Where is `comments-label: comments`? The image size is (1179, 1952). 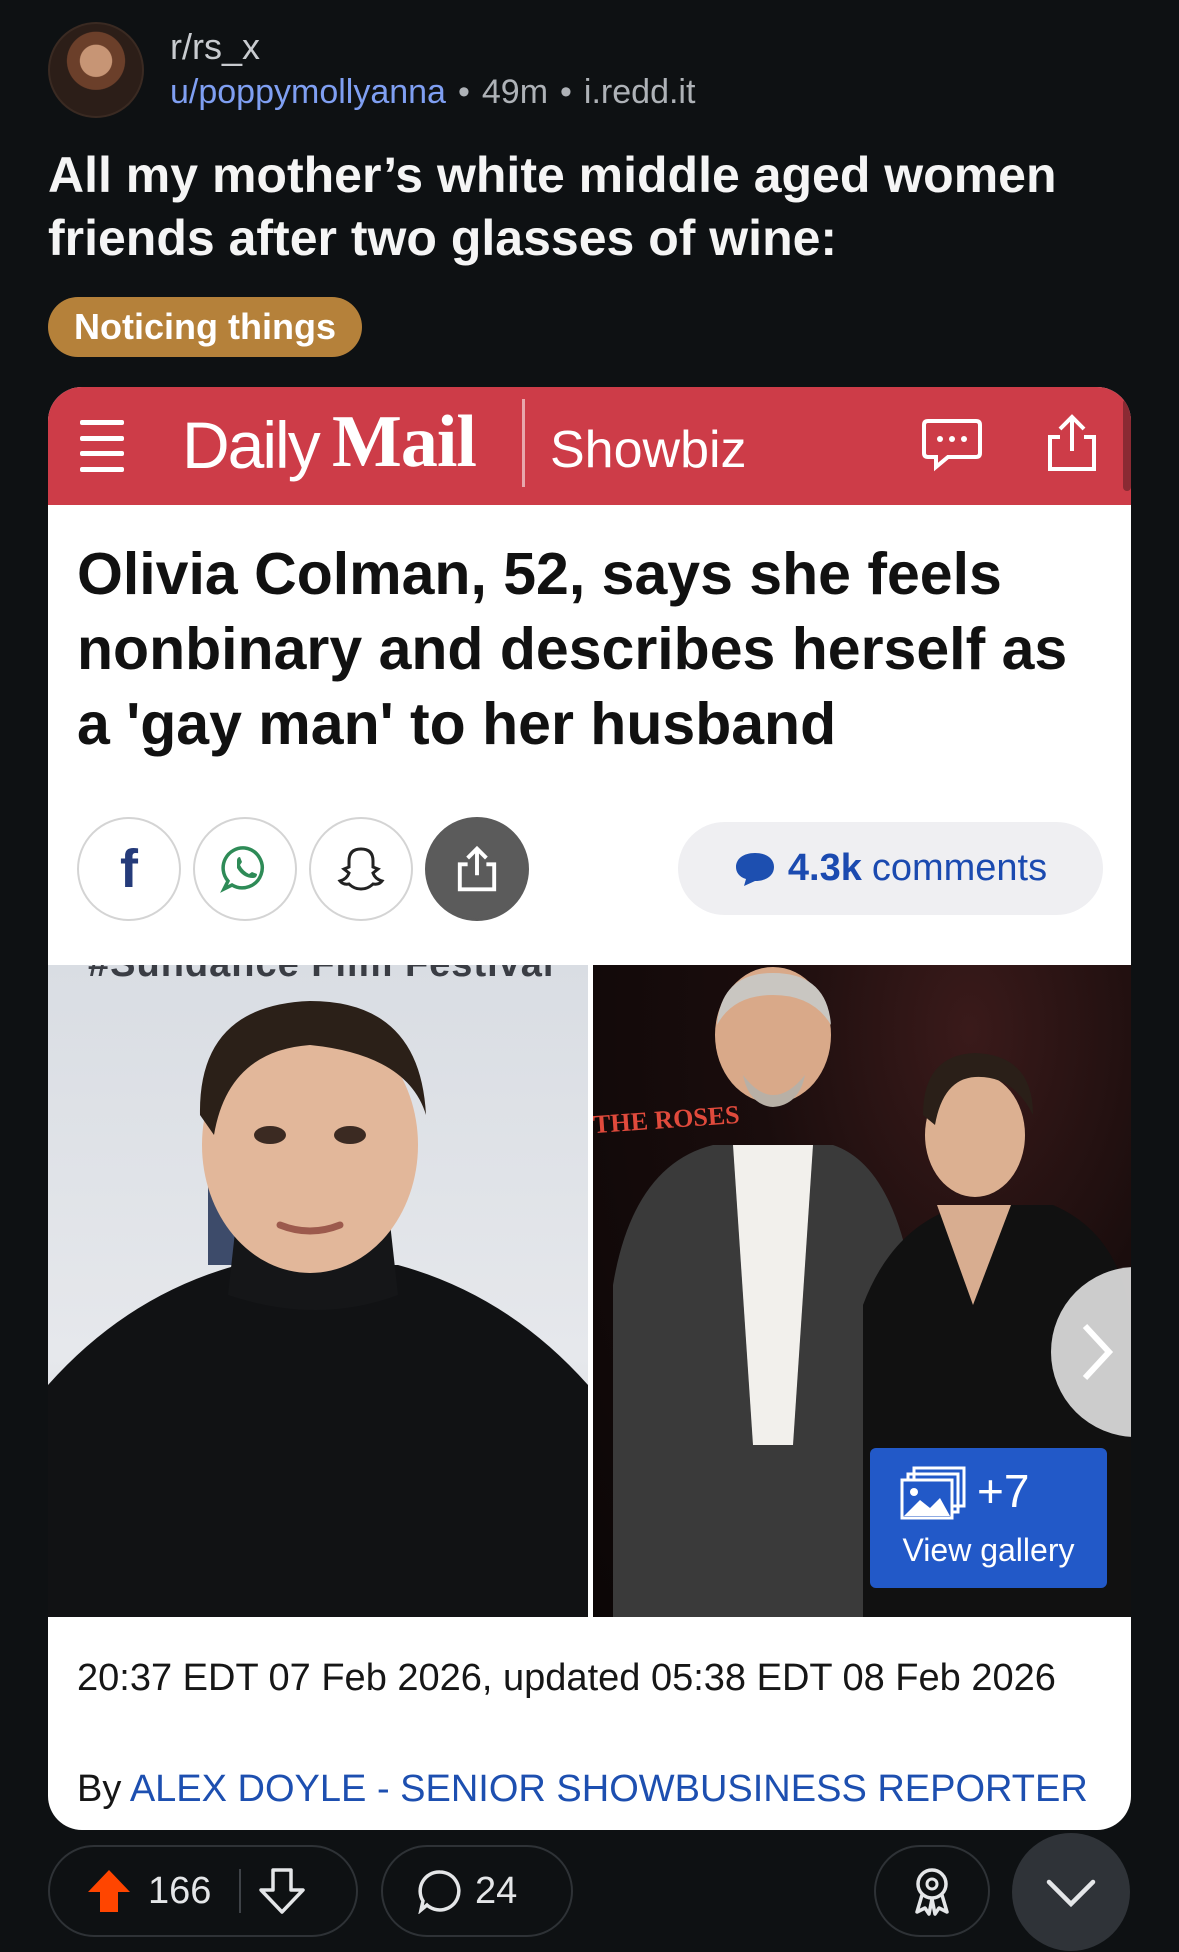
comments-label: comments is located at coordinates (959, 868).